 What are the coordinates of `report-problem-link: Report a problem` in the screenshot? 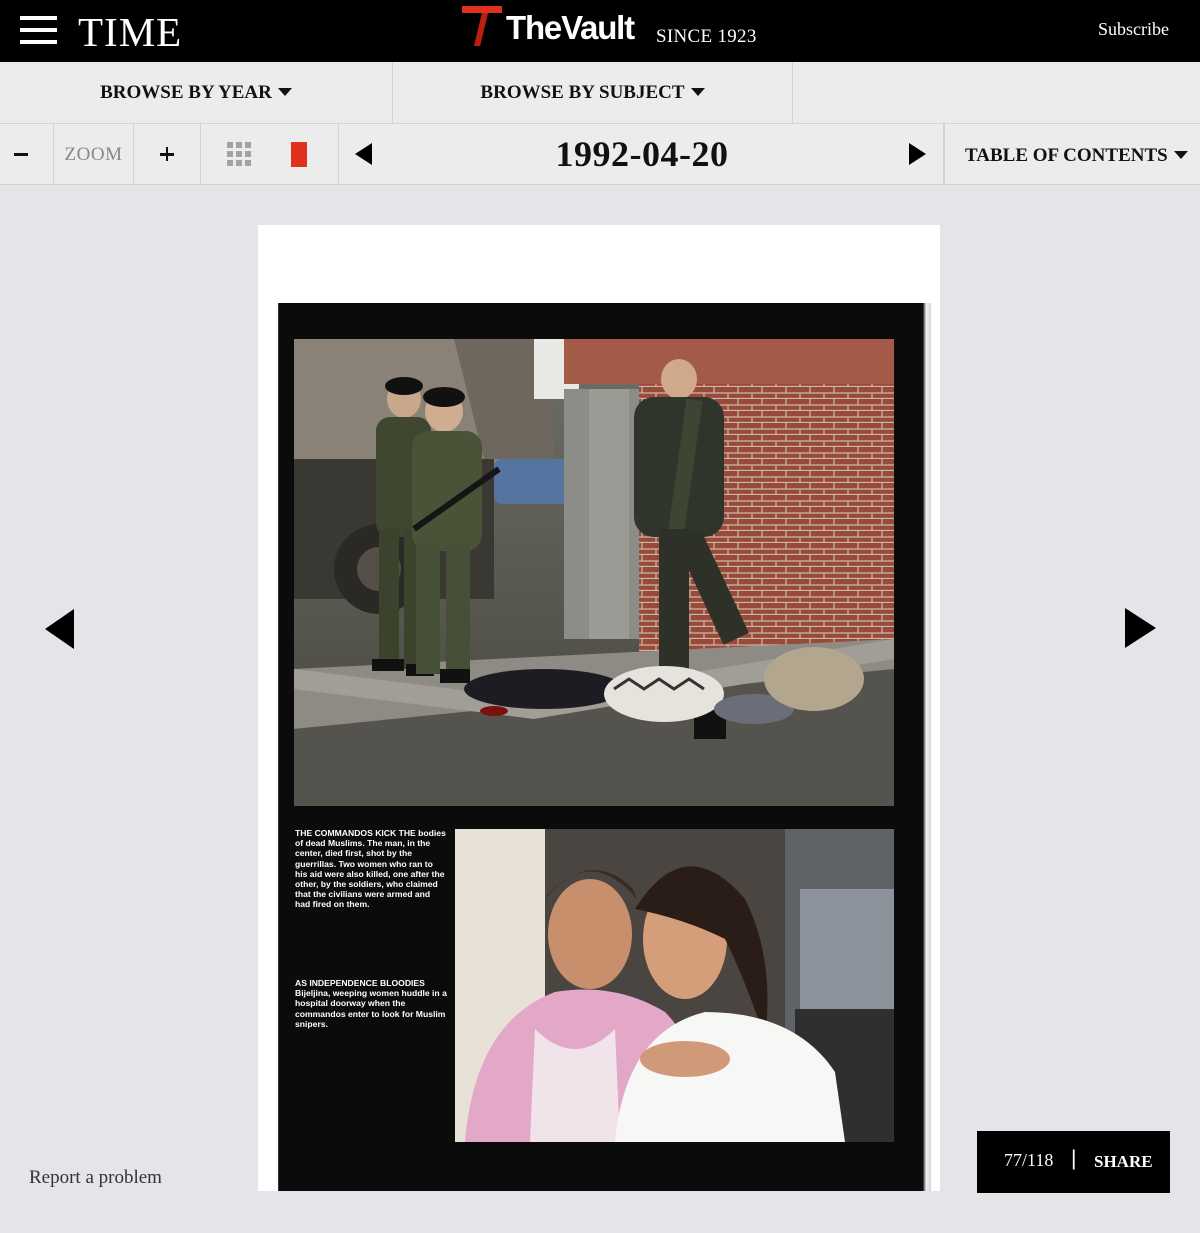 It's located at (95, 1178).